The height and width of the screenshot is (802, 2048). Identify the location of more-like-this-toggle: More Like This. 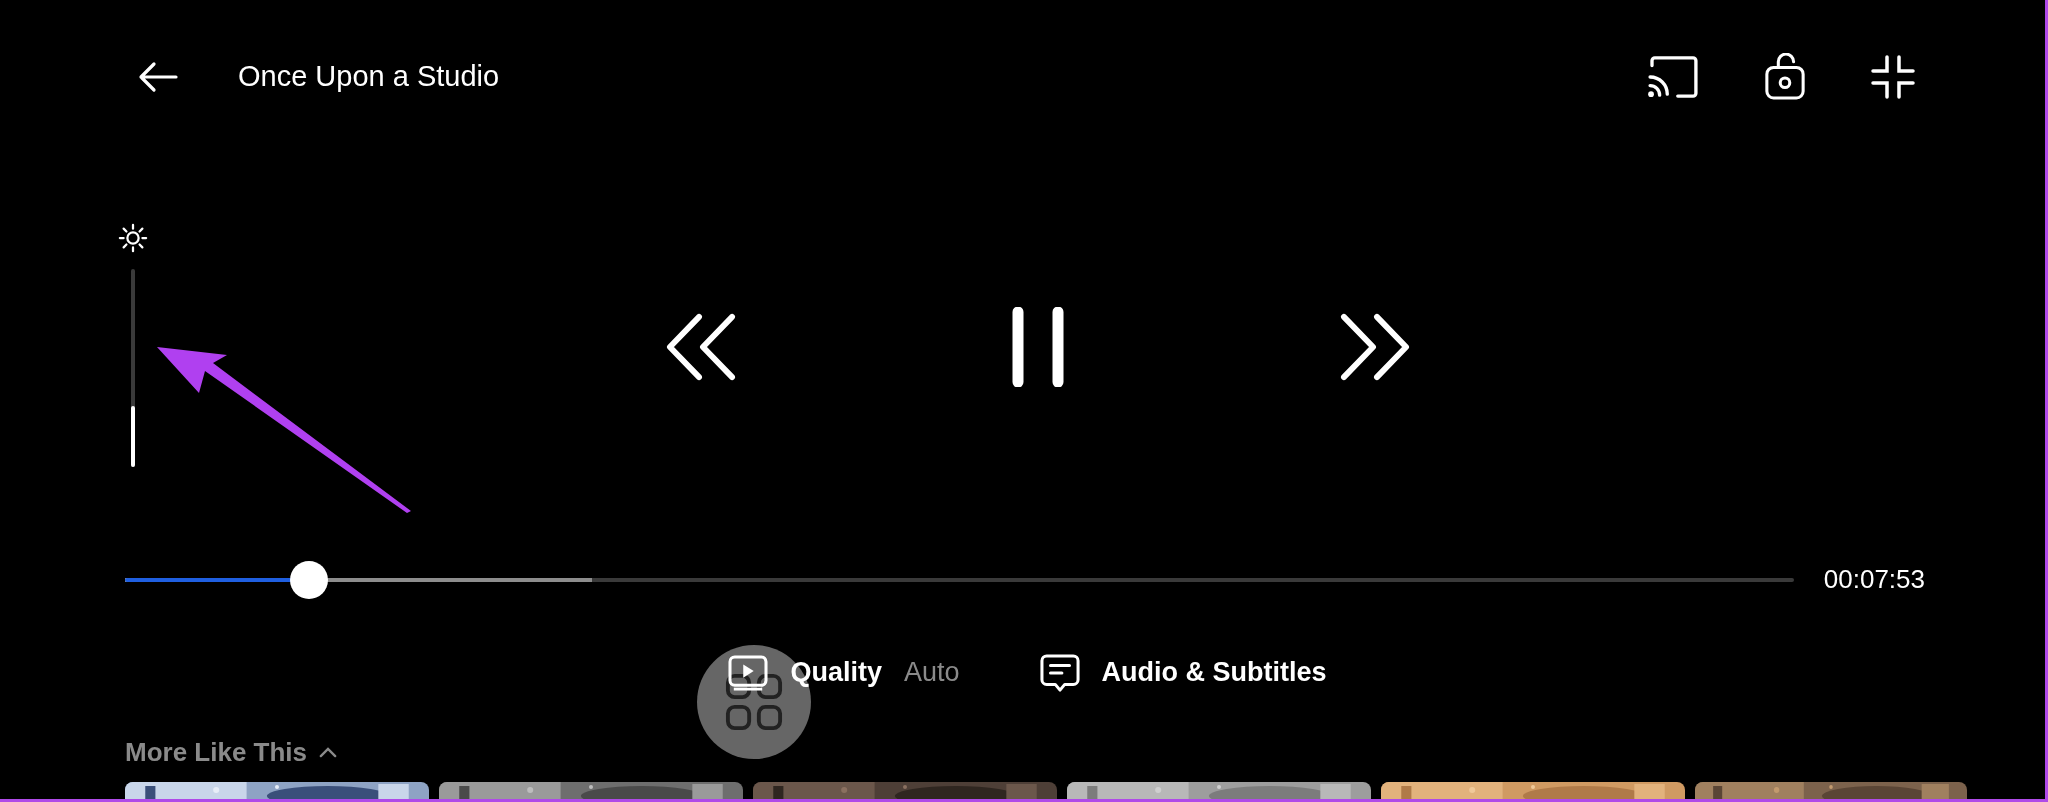
(231, 752).